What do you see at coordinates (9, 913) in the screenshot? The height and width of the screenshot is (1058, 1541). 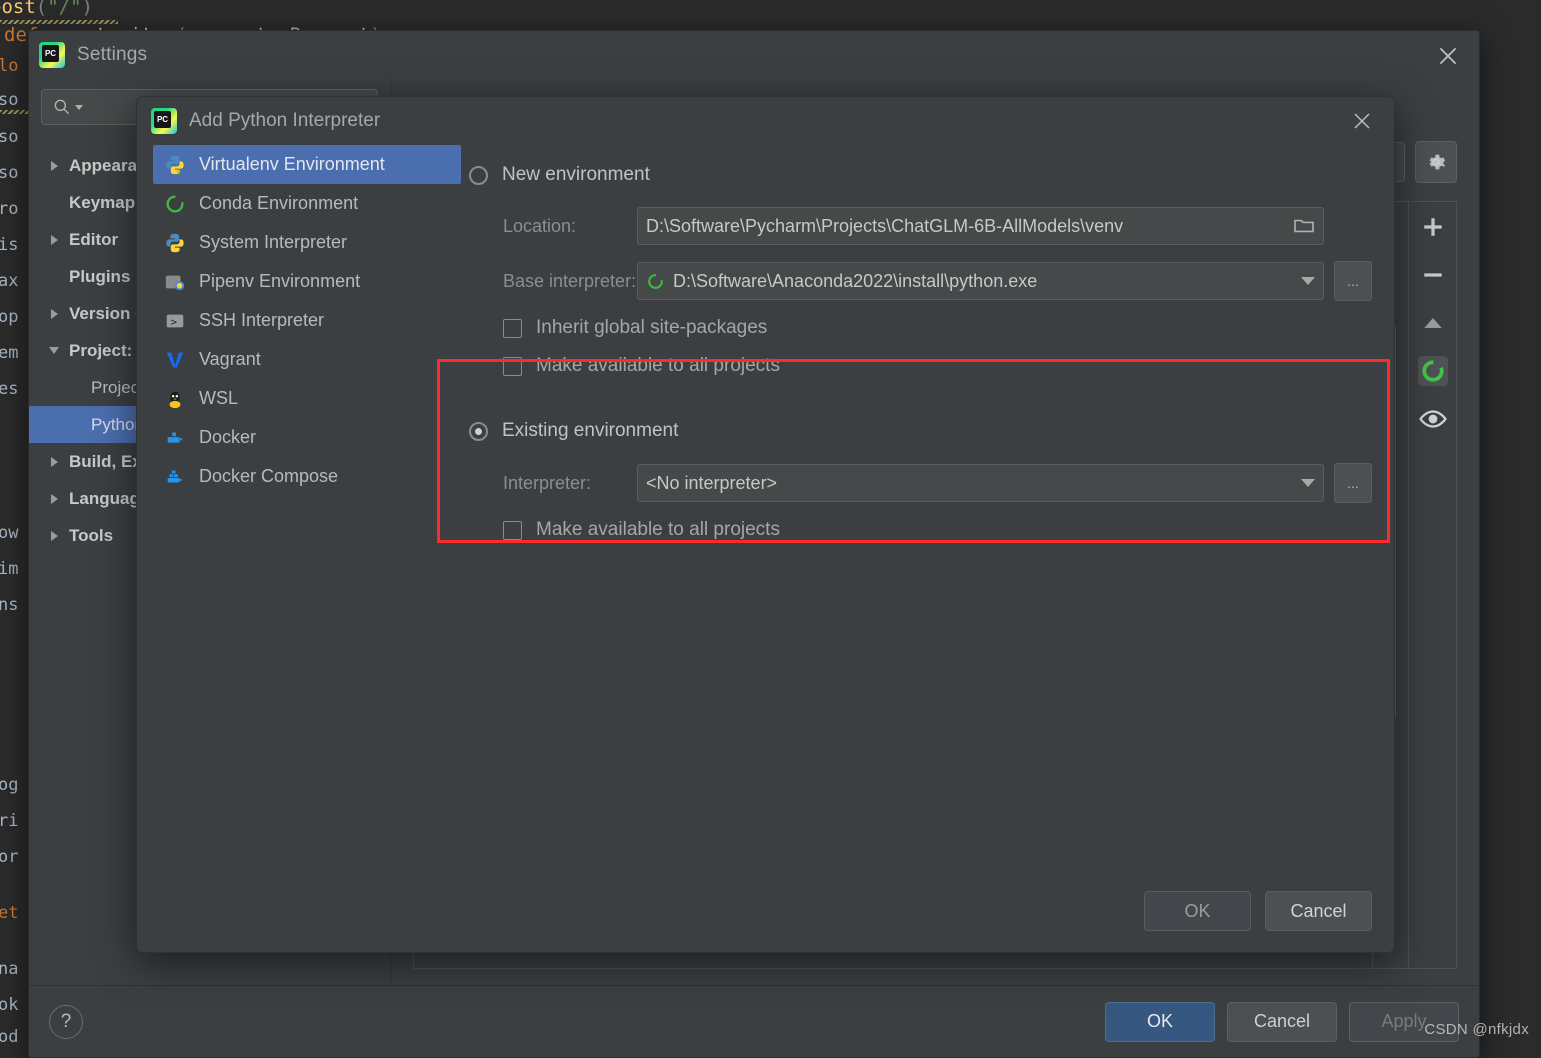 I see `code-fragment: et` at bounding box center [9, 913].